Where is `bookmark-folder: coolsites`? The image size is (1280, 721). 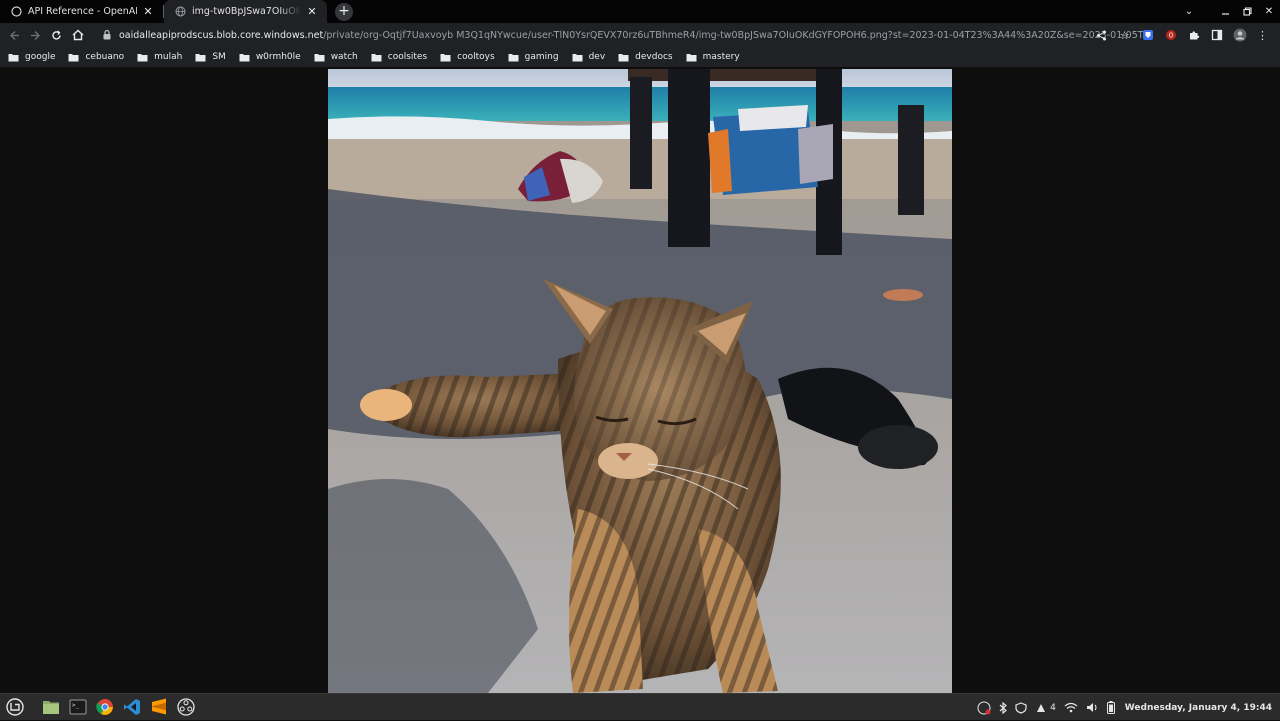
bookmark-folder: coolsites is located at coordinates (399, 57).